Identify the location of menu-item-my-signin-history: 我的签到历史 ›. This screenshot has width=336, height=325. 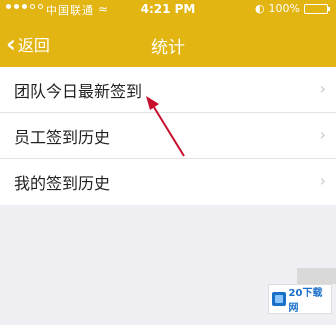
(168, 182).